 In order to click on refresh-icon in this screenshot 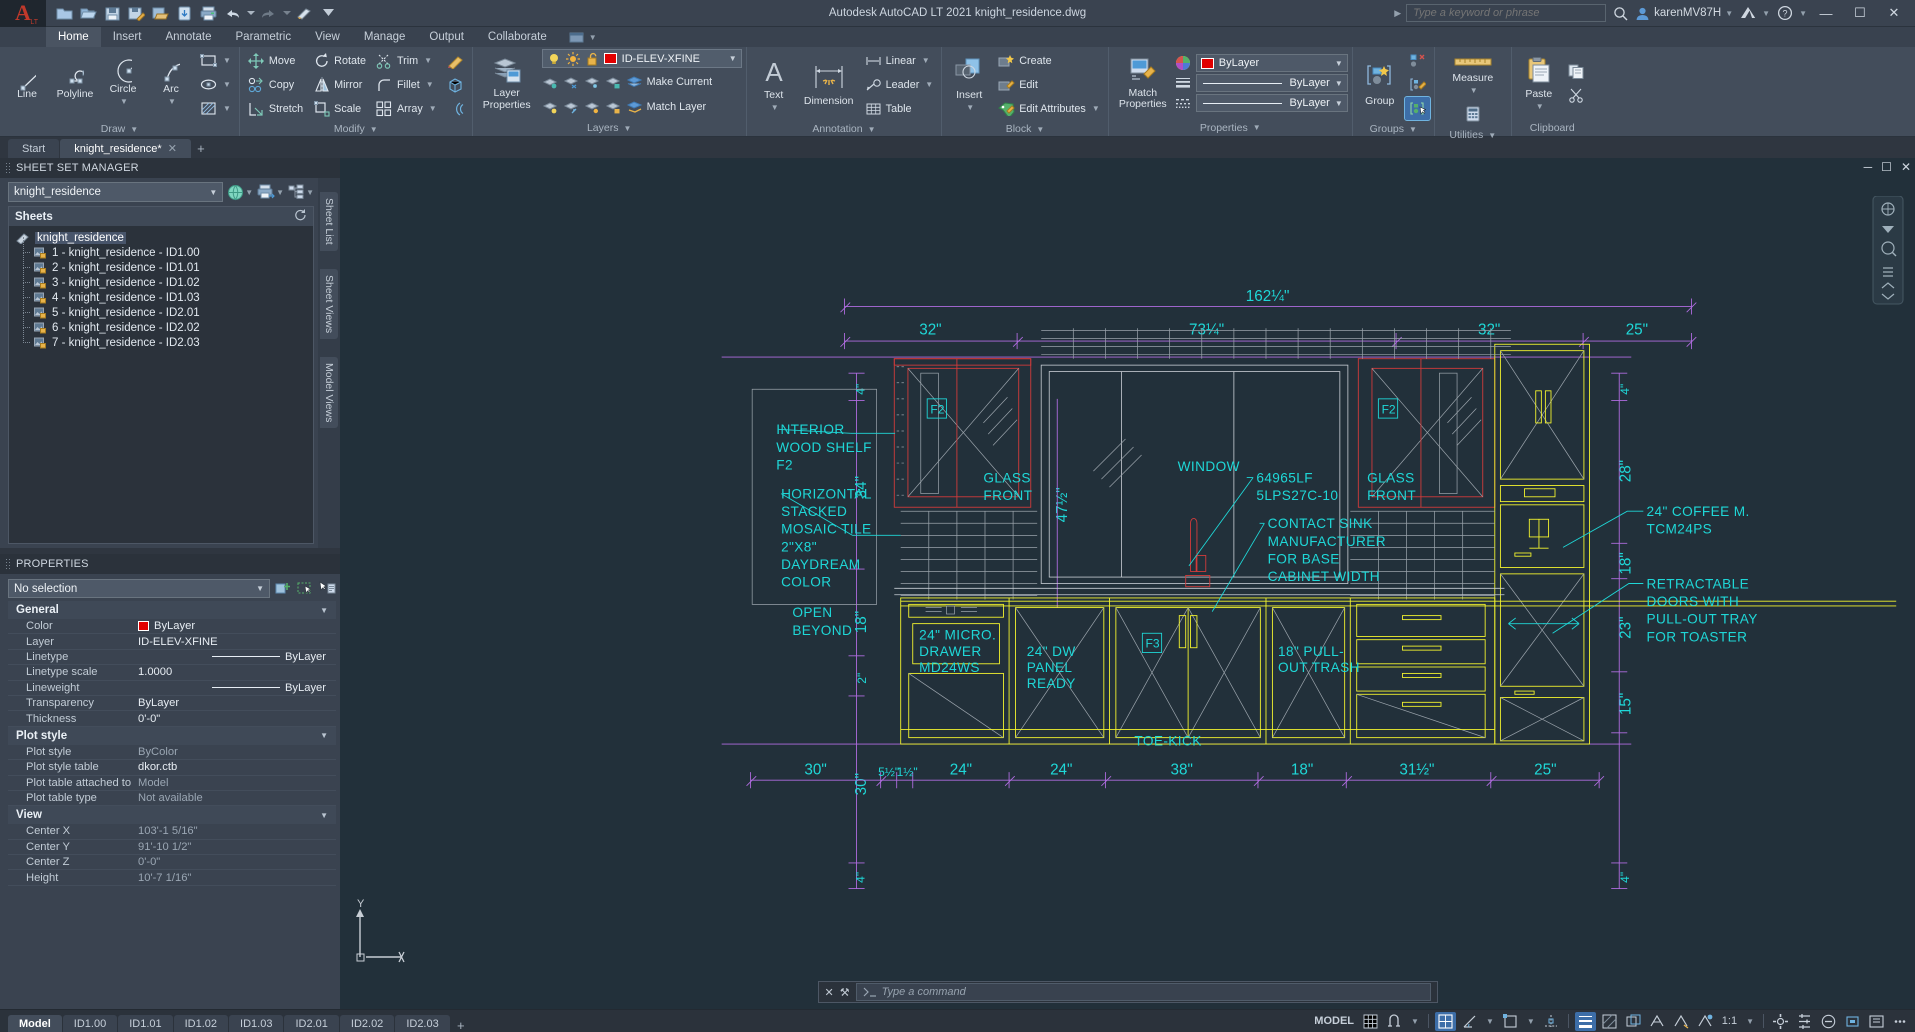, I will do `click(300, 216)`.